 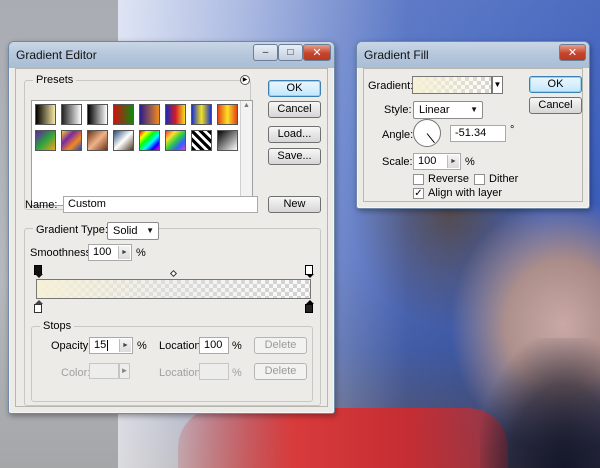 I want to click on color-stop-right, so click(x=309, y=308).